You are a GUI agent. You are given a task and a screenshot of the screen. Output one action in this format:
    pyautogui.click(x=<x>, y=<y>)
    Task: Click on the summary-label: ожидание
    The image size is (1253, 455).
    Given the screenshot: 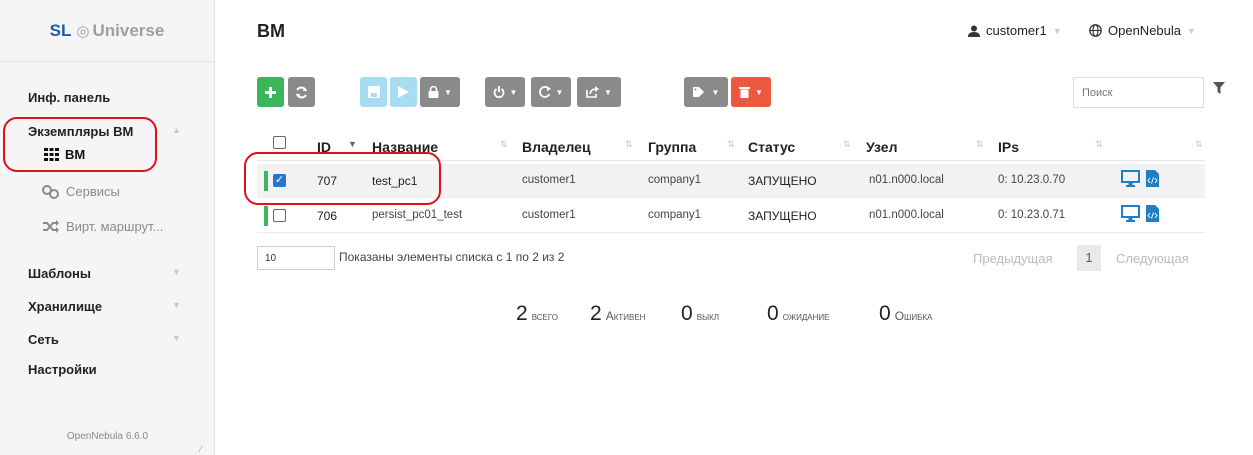 What is the action you would take?
    pyautogui.click(x=806, y=316)
    